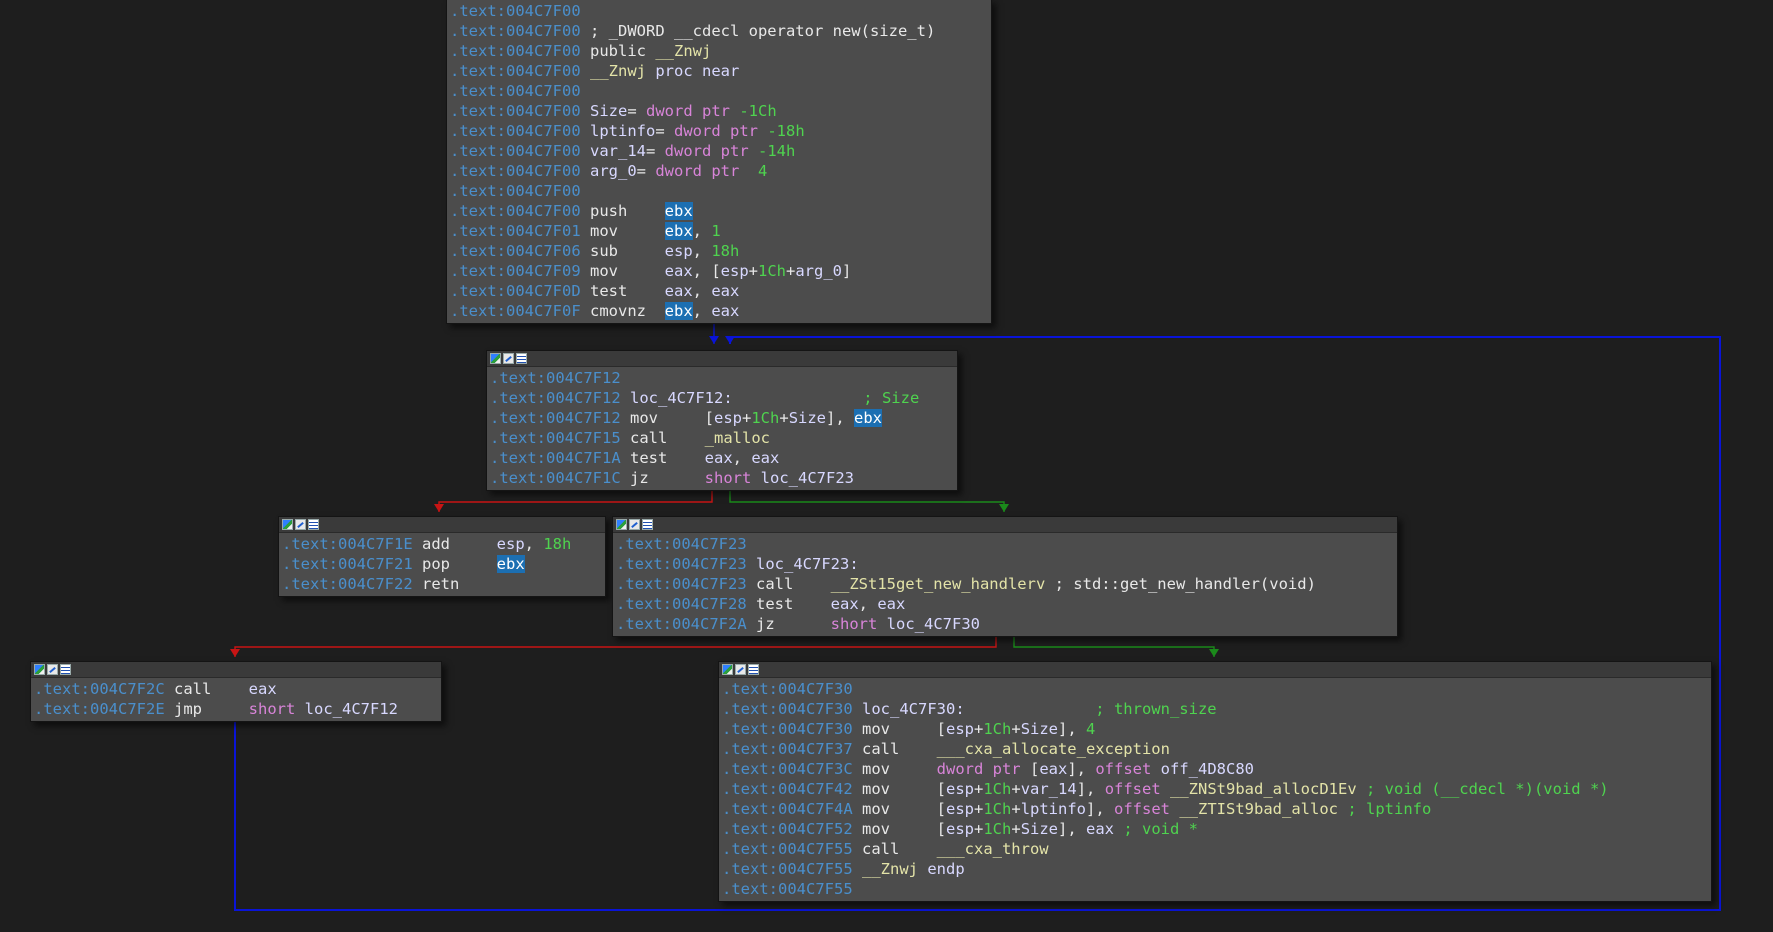 The height and width of the screenshot is (932, 1773). What do you see at coordinates (237, 689) in the screenshot?
I see `code-line: .text:004C7F2C call eax` at bounding box center [237, 689].